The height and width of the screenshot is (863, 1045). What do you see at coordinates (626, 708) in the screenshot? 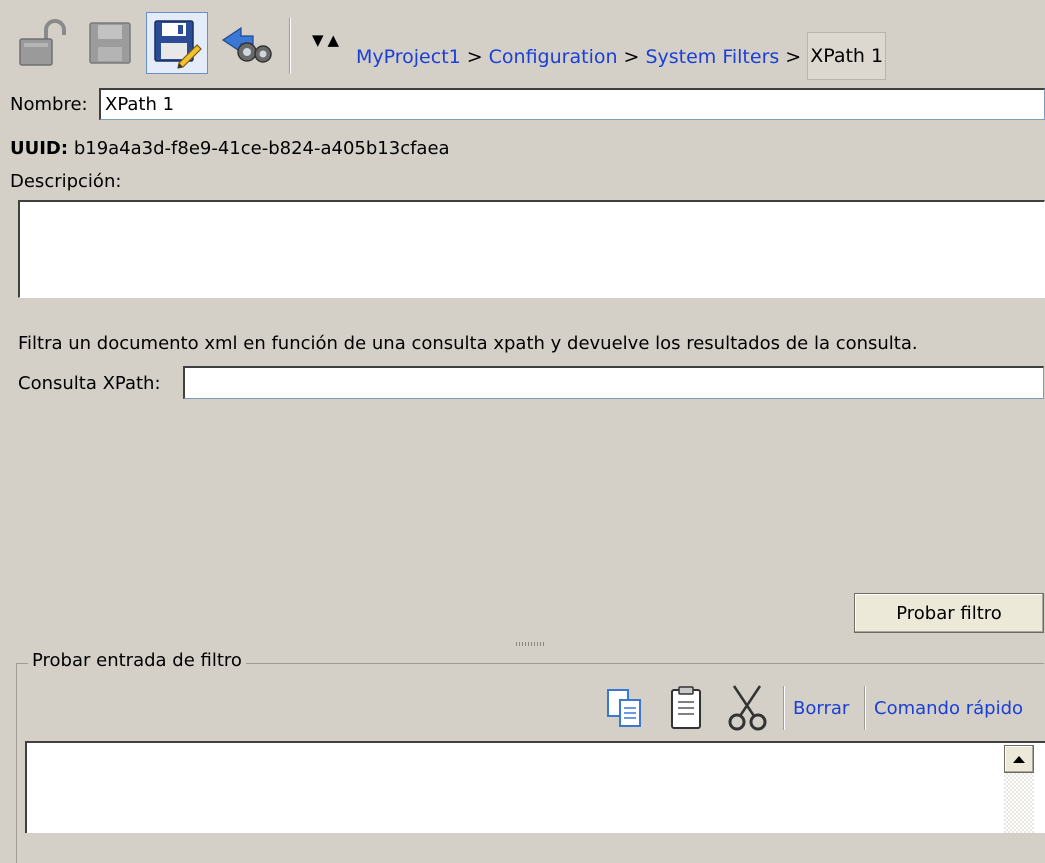
I see `copy-icon` at bounding box center [626, 708].